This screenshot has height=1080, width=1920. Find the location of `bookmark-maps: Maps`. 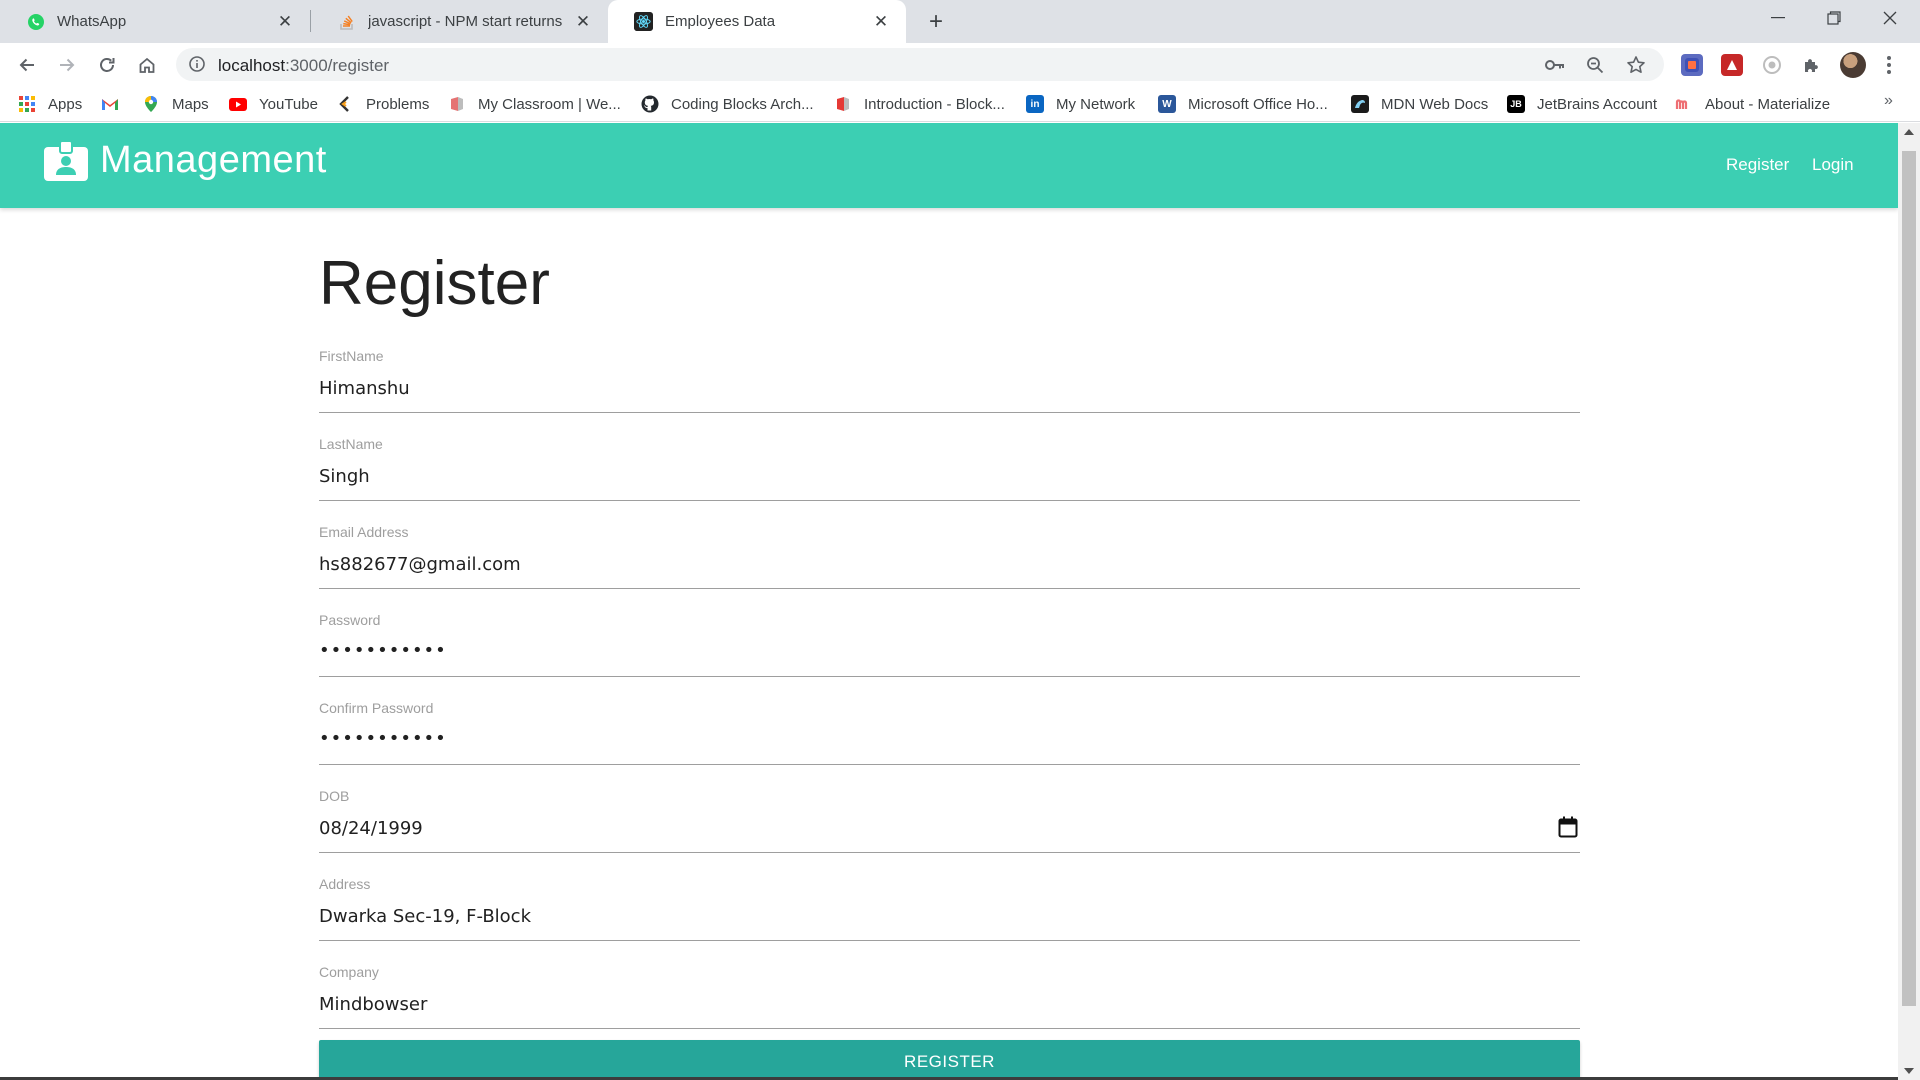

bookmark-maps: Maps is located at coordinates (175, 104).